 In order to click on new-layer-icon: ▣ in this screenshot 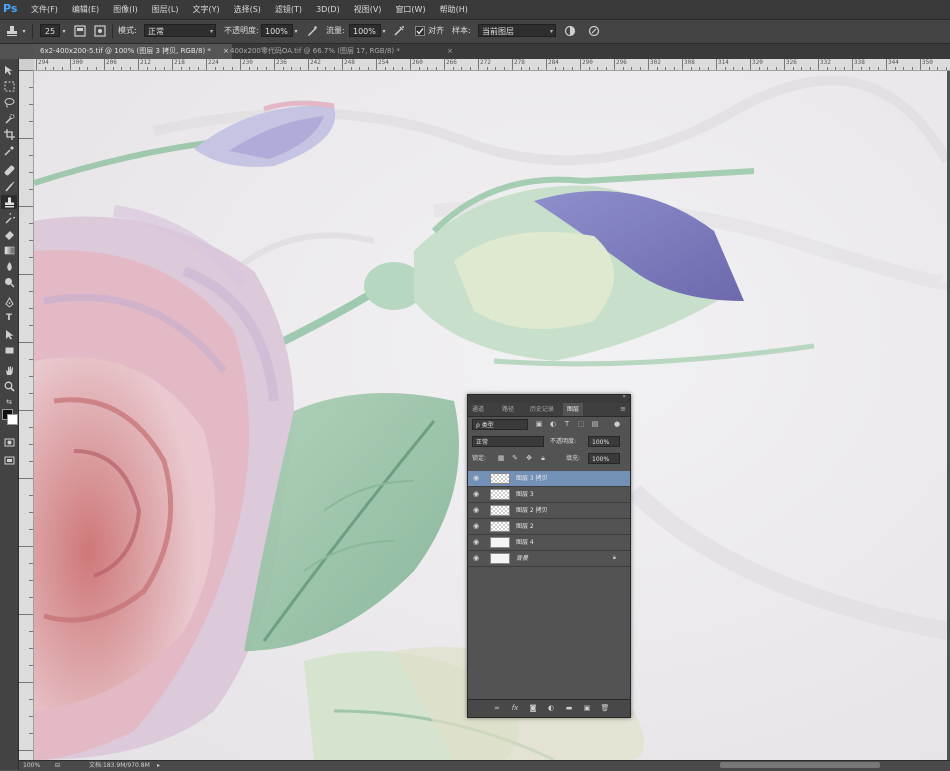, I will do `click(587, 708)`.